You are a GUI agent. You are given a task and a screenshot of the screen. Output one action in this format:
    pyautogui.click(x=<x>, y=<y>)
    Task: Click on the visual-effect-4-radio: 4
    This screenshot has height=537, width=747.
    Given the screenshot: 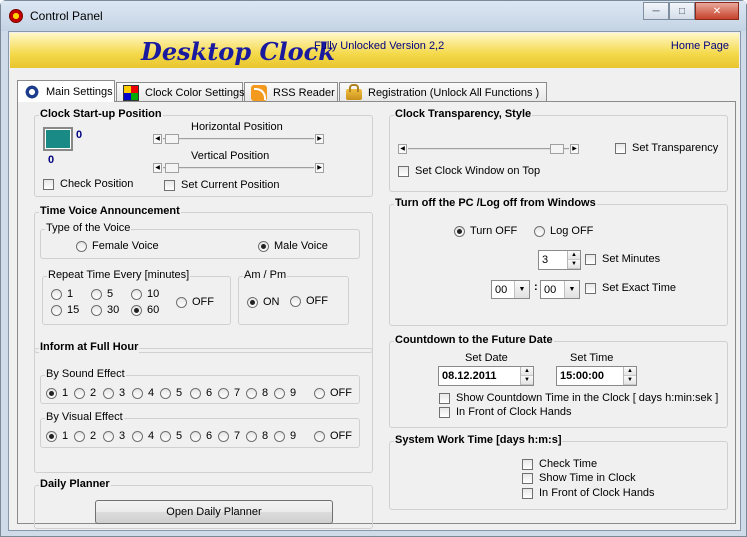 What is the action you would take?
    pyautogui.click(x=143, y=436)
    